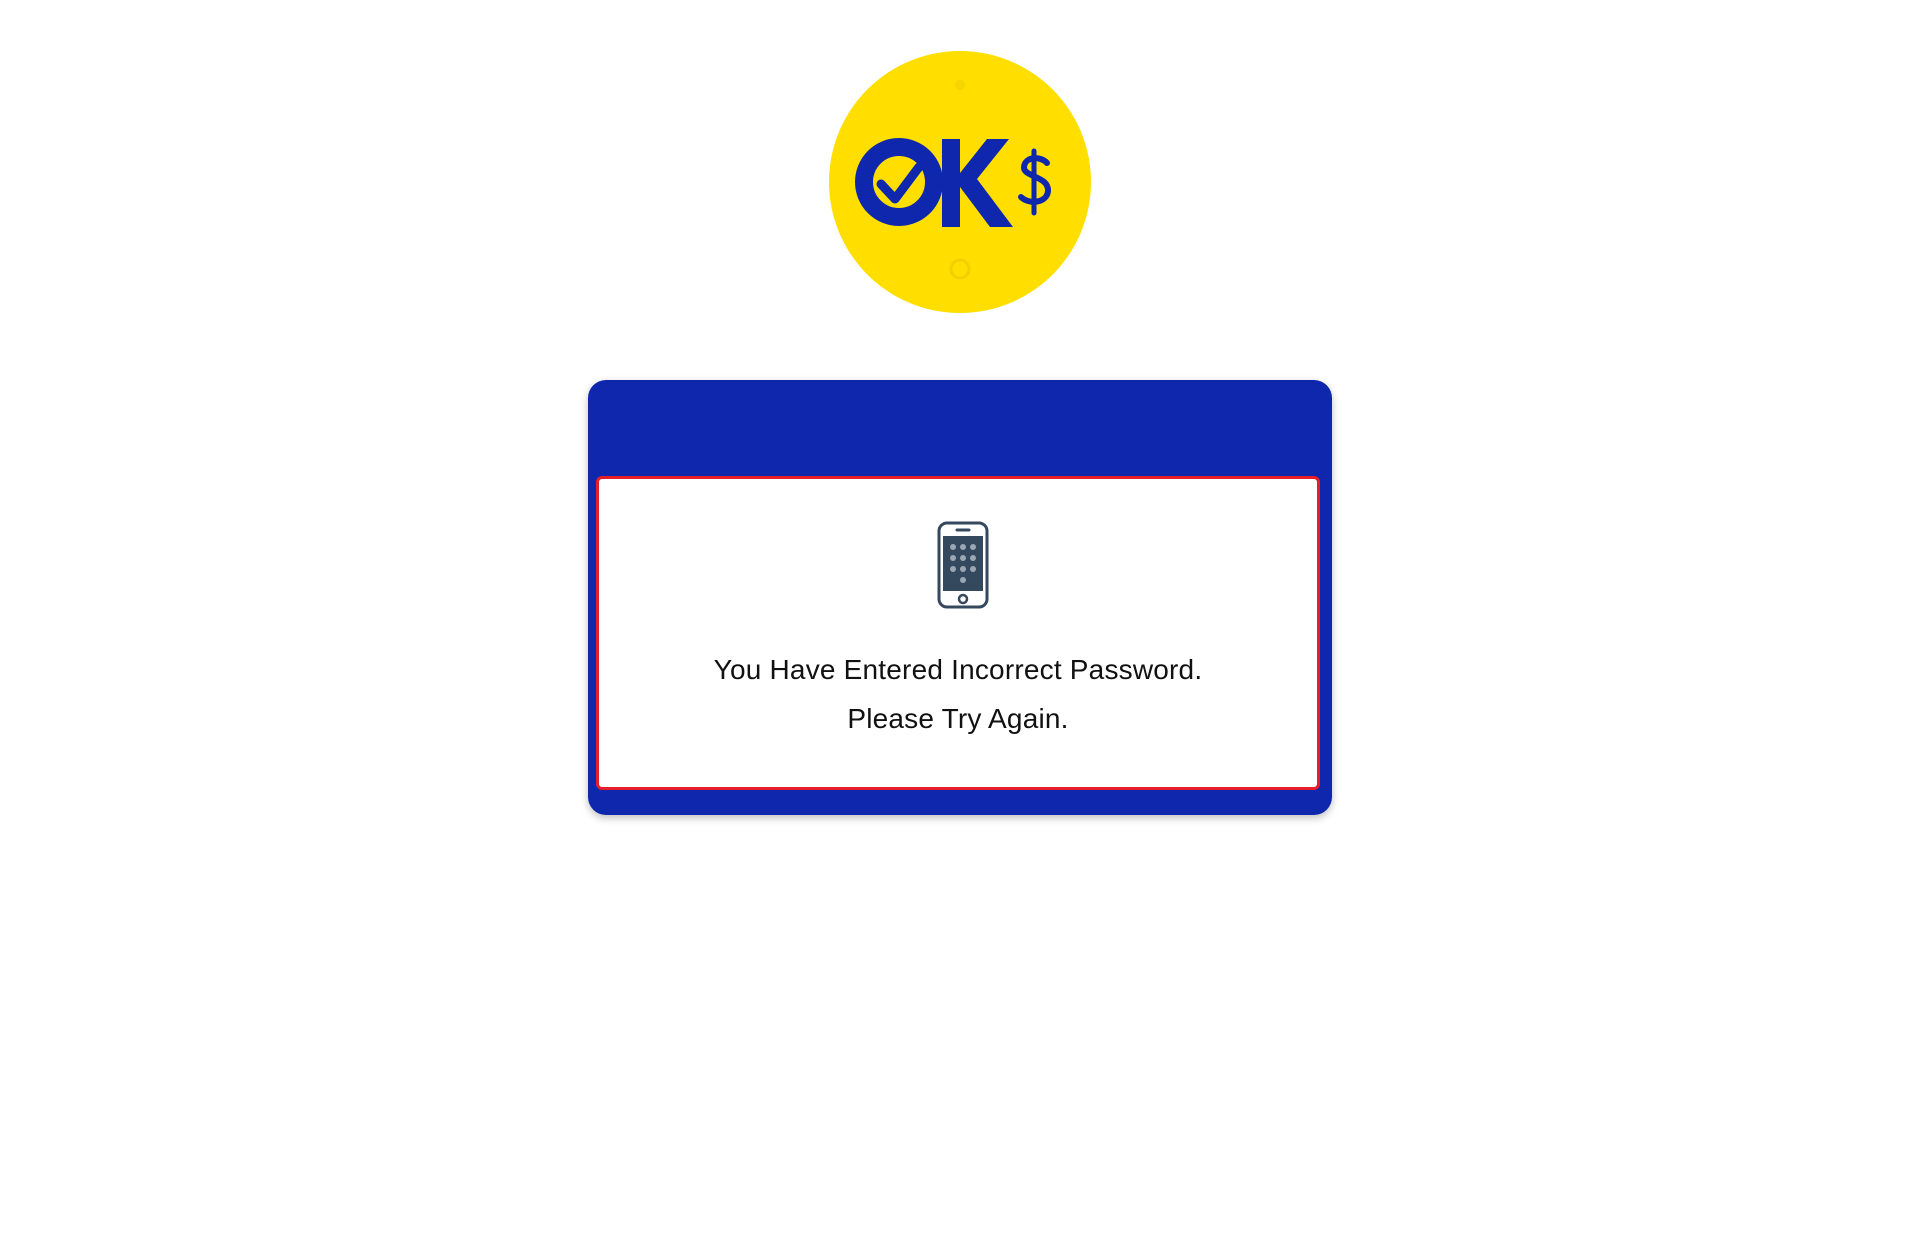 The width and height of the screenshot is (1920, 1250). What do you see at coordinates (960, 428) in the screenshot?
I see `dialog-header` at bounding box center [960, 428].